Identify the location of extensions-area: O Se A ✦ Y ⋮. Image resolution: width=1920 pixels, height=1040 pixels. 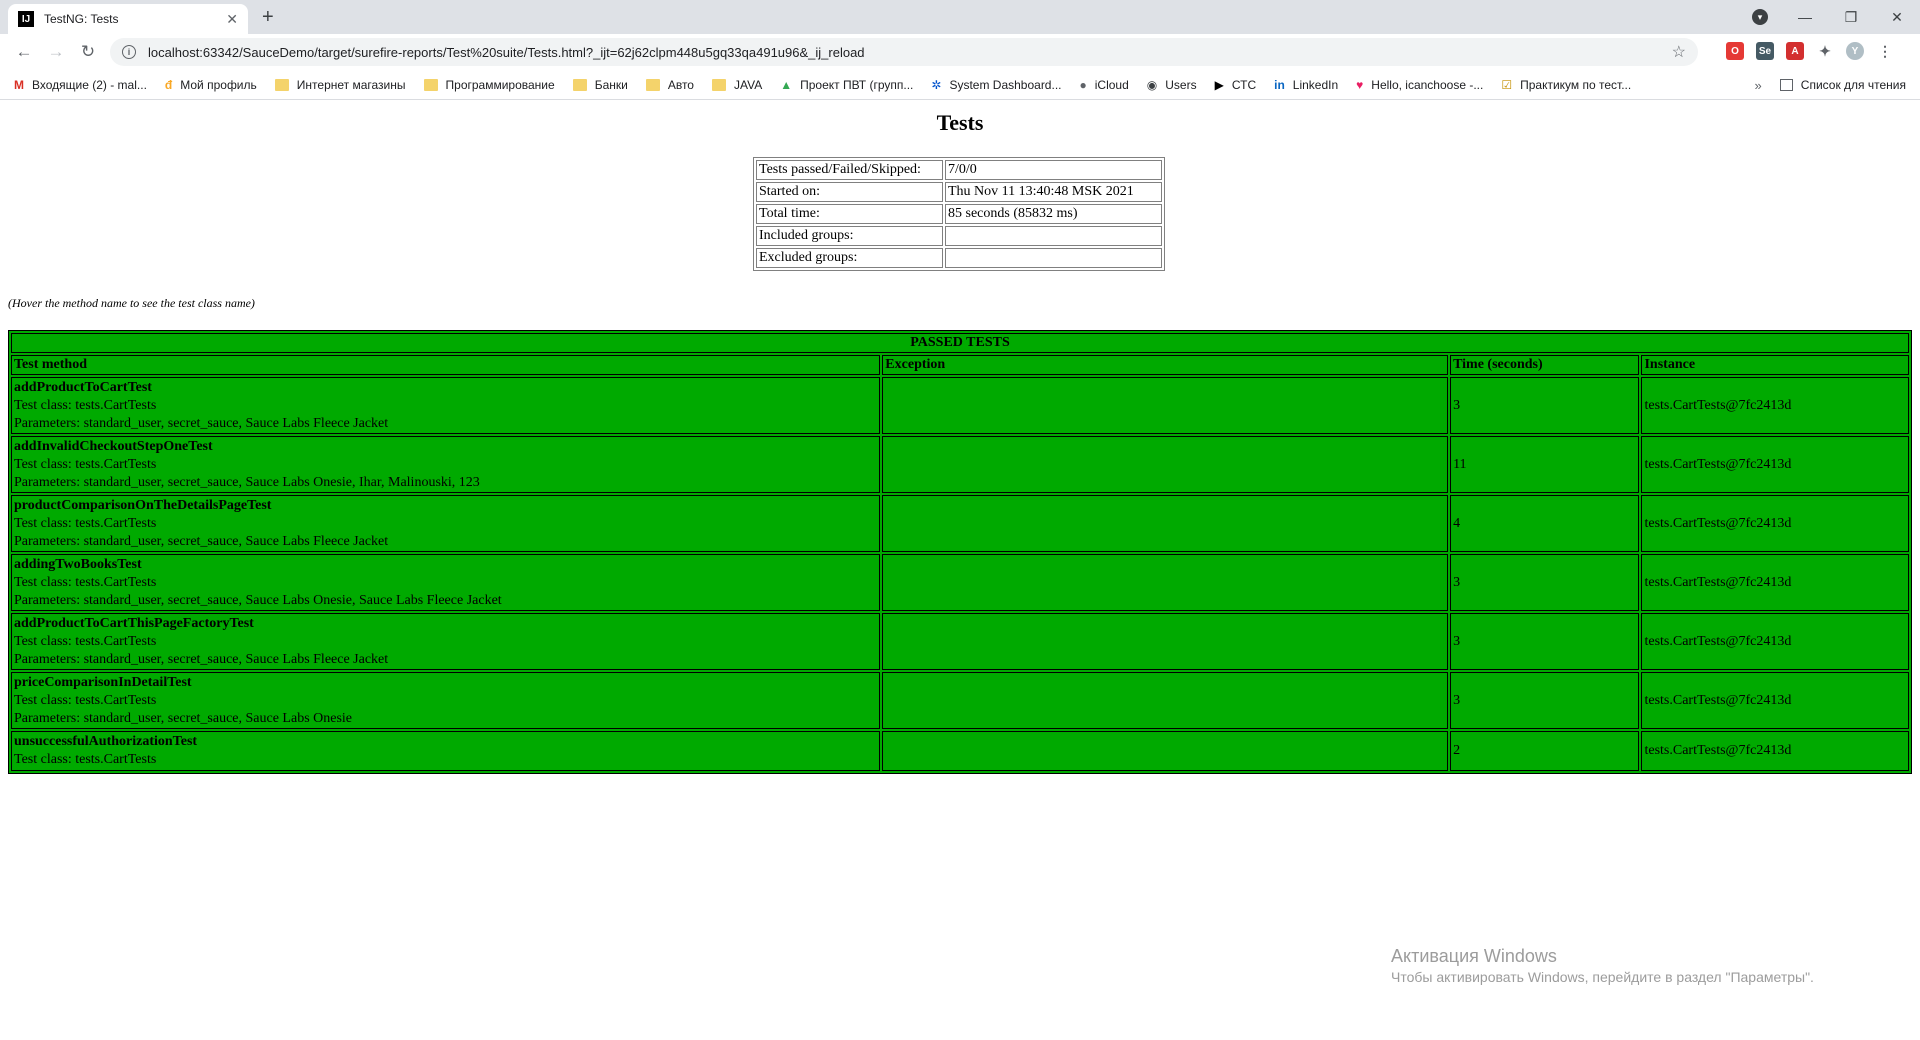
(1810, 51).